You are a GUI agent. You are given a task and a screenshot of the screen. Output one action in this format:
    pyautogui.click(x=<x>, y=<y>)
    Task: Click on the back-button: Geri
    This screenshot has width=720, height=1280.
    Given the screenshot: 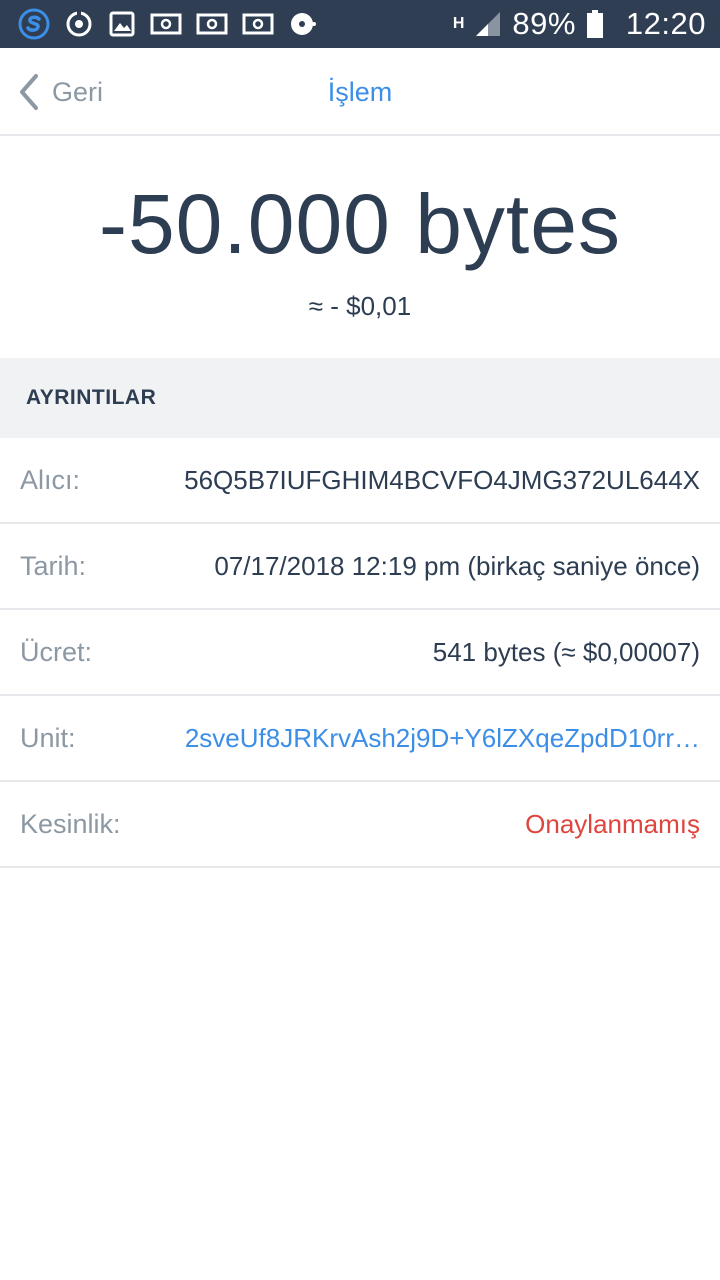 What is the action you would take?
    pyautogui.click(x=59, y=92)
    